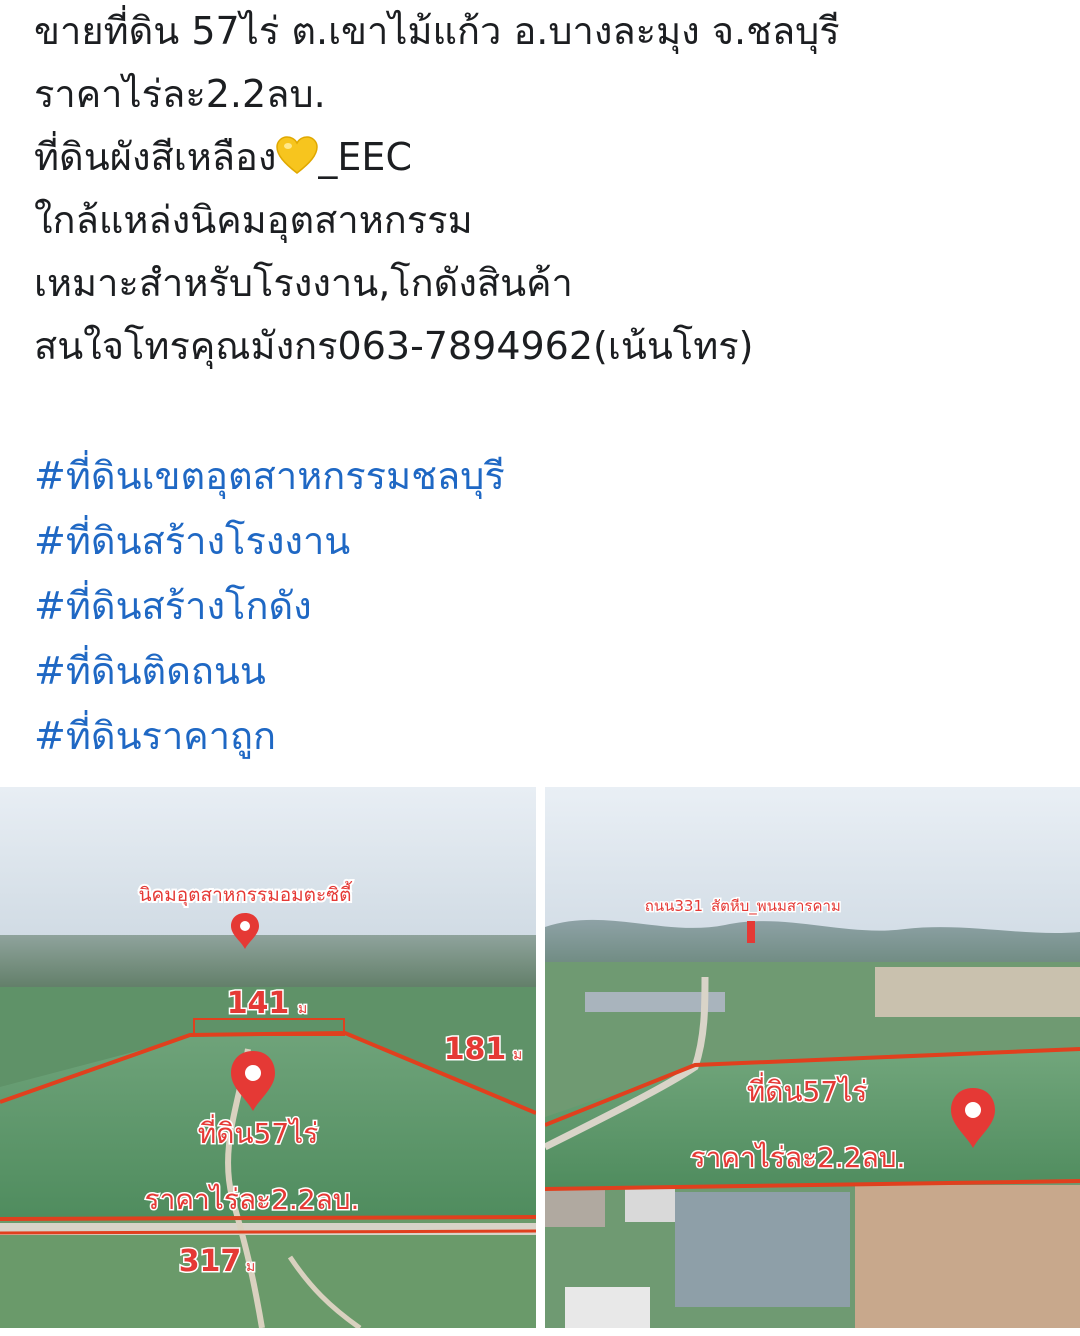 The width and height of the screenshot is (1080, 1336). I want to click on top-width-value: 141, so click(258, 1003).